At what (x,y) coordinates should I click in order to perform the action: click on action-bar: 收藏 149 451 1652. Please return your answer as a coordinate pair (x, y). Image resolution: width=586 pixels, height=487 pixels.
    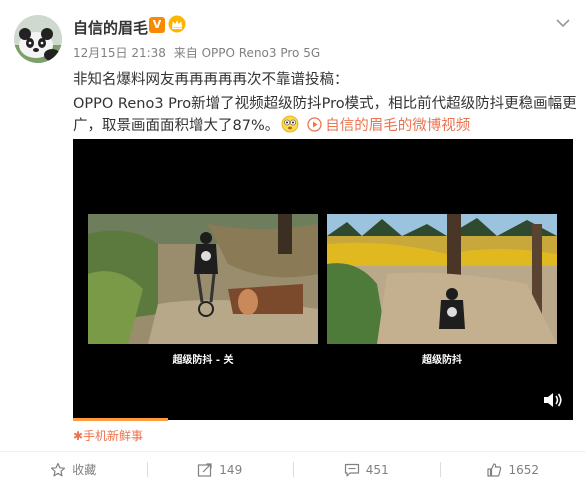
    Looking at the image, I should click on (293, 469).